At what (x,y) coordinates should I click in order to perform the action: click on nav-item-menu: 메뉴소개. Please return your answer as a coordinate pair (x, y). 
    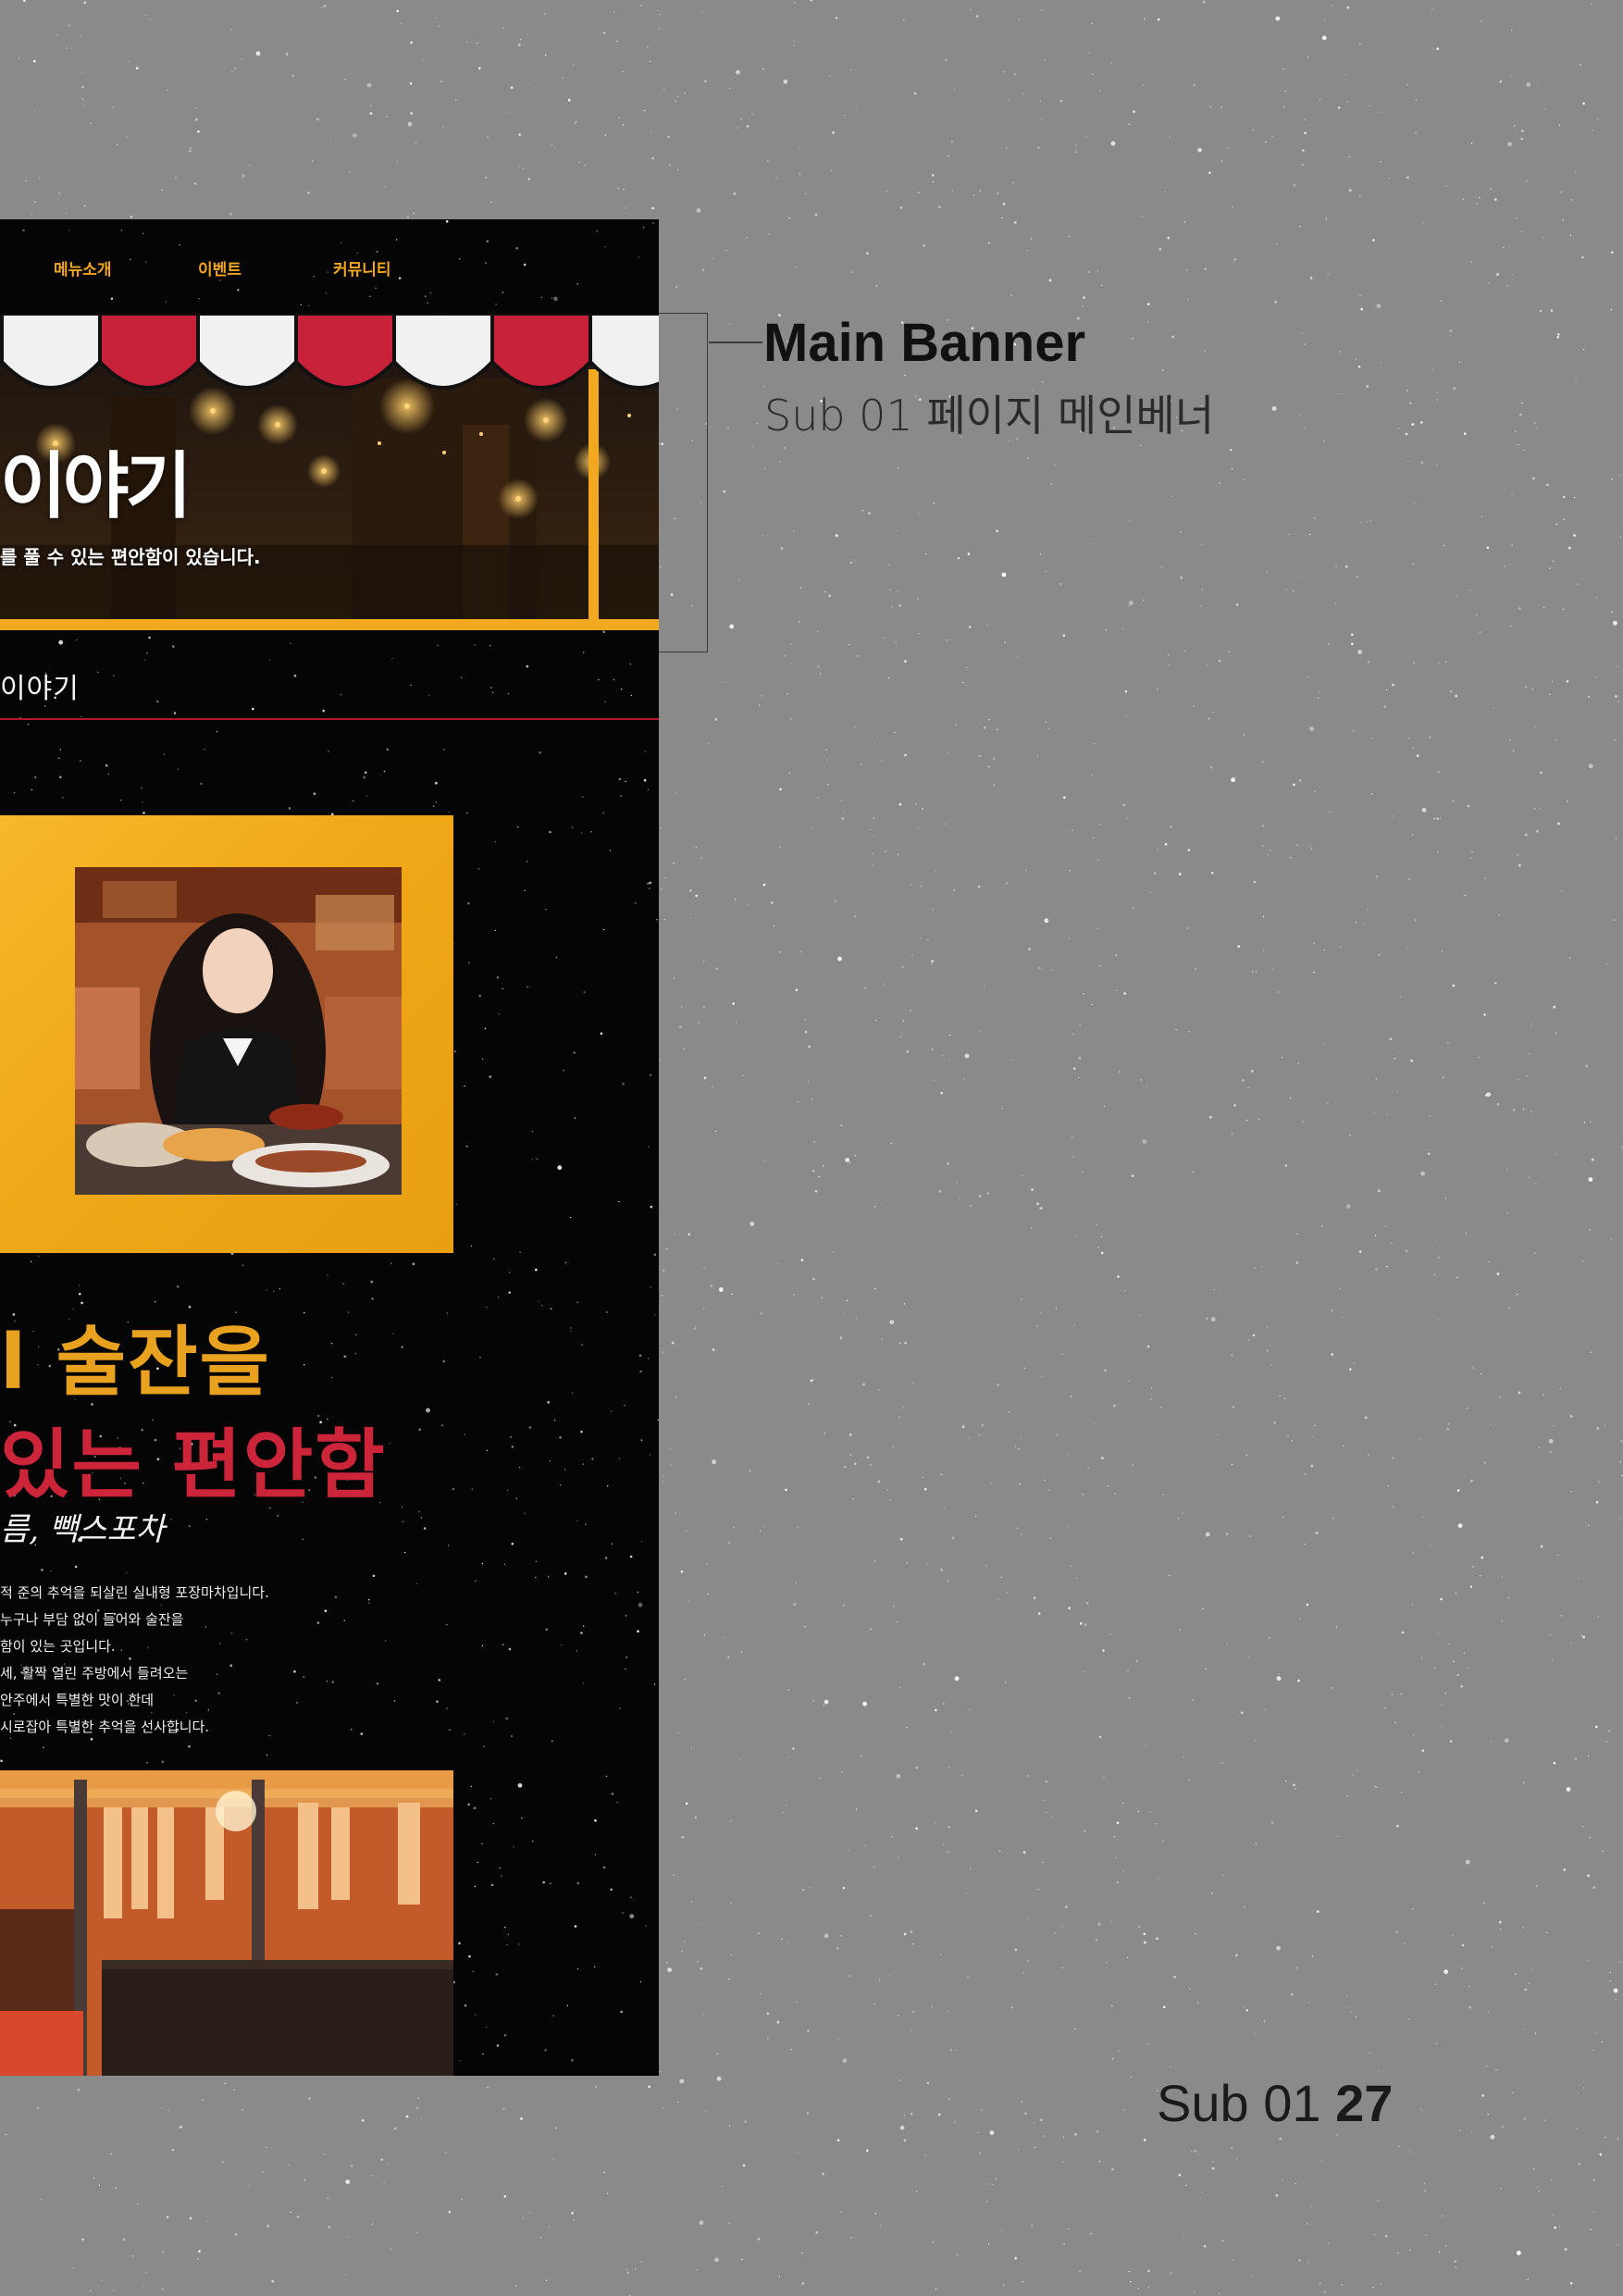
    Looking at the image, I should click on (83, 268).